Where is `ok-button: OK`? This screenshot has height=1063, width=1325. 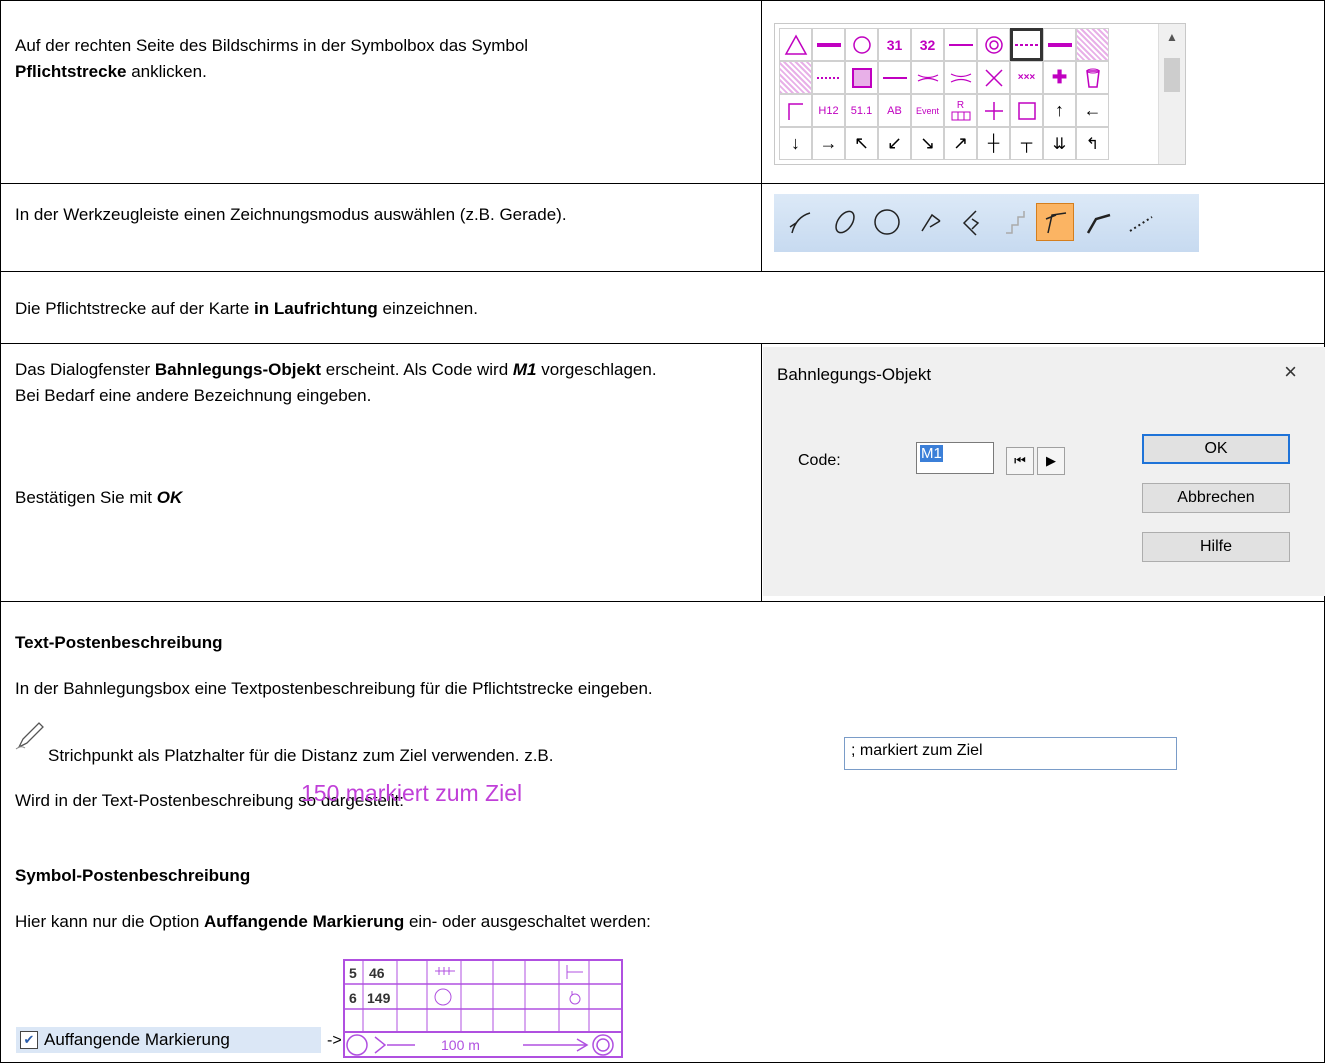 ok-button: OK is located at coordinates (1216, 449).